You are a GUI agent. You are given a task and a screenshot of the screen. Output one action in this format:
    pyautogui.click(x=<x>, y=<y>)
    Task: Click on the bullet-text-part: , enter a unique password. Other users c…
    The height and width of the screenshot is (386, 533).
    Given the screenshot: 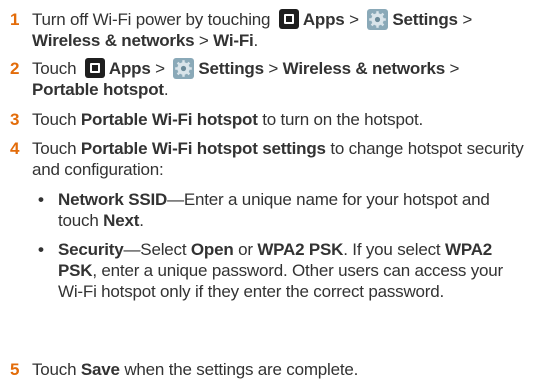 What is the action you would take?
    pyautogui.click(x=280, y=281)
    